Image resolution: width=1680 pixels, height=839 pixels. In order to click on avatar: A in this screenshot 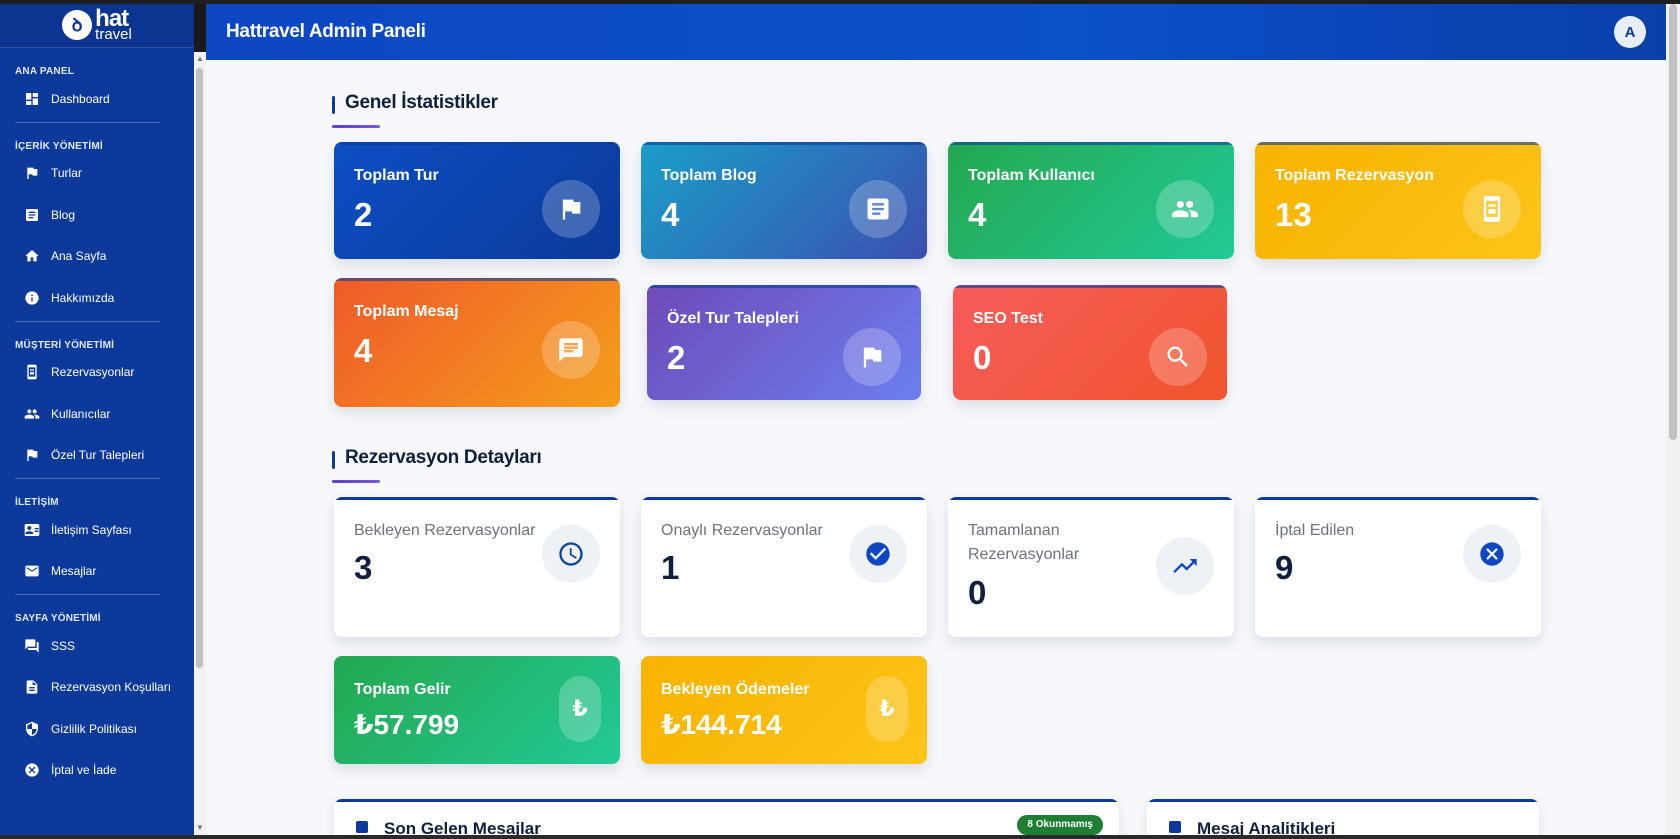, I will do `click(1630, 32)`.